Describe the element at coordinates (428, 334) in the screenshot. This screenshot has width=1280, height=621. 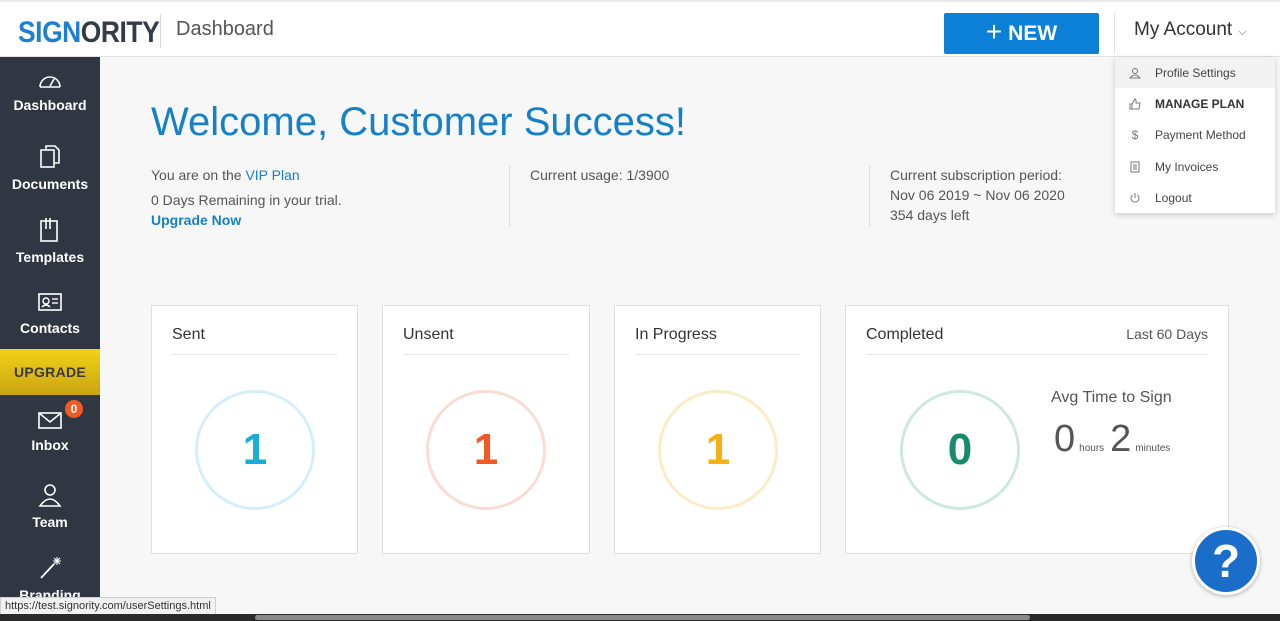
I see `card-title: Unsent` at that location.